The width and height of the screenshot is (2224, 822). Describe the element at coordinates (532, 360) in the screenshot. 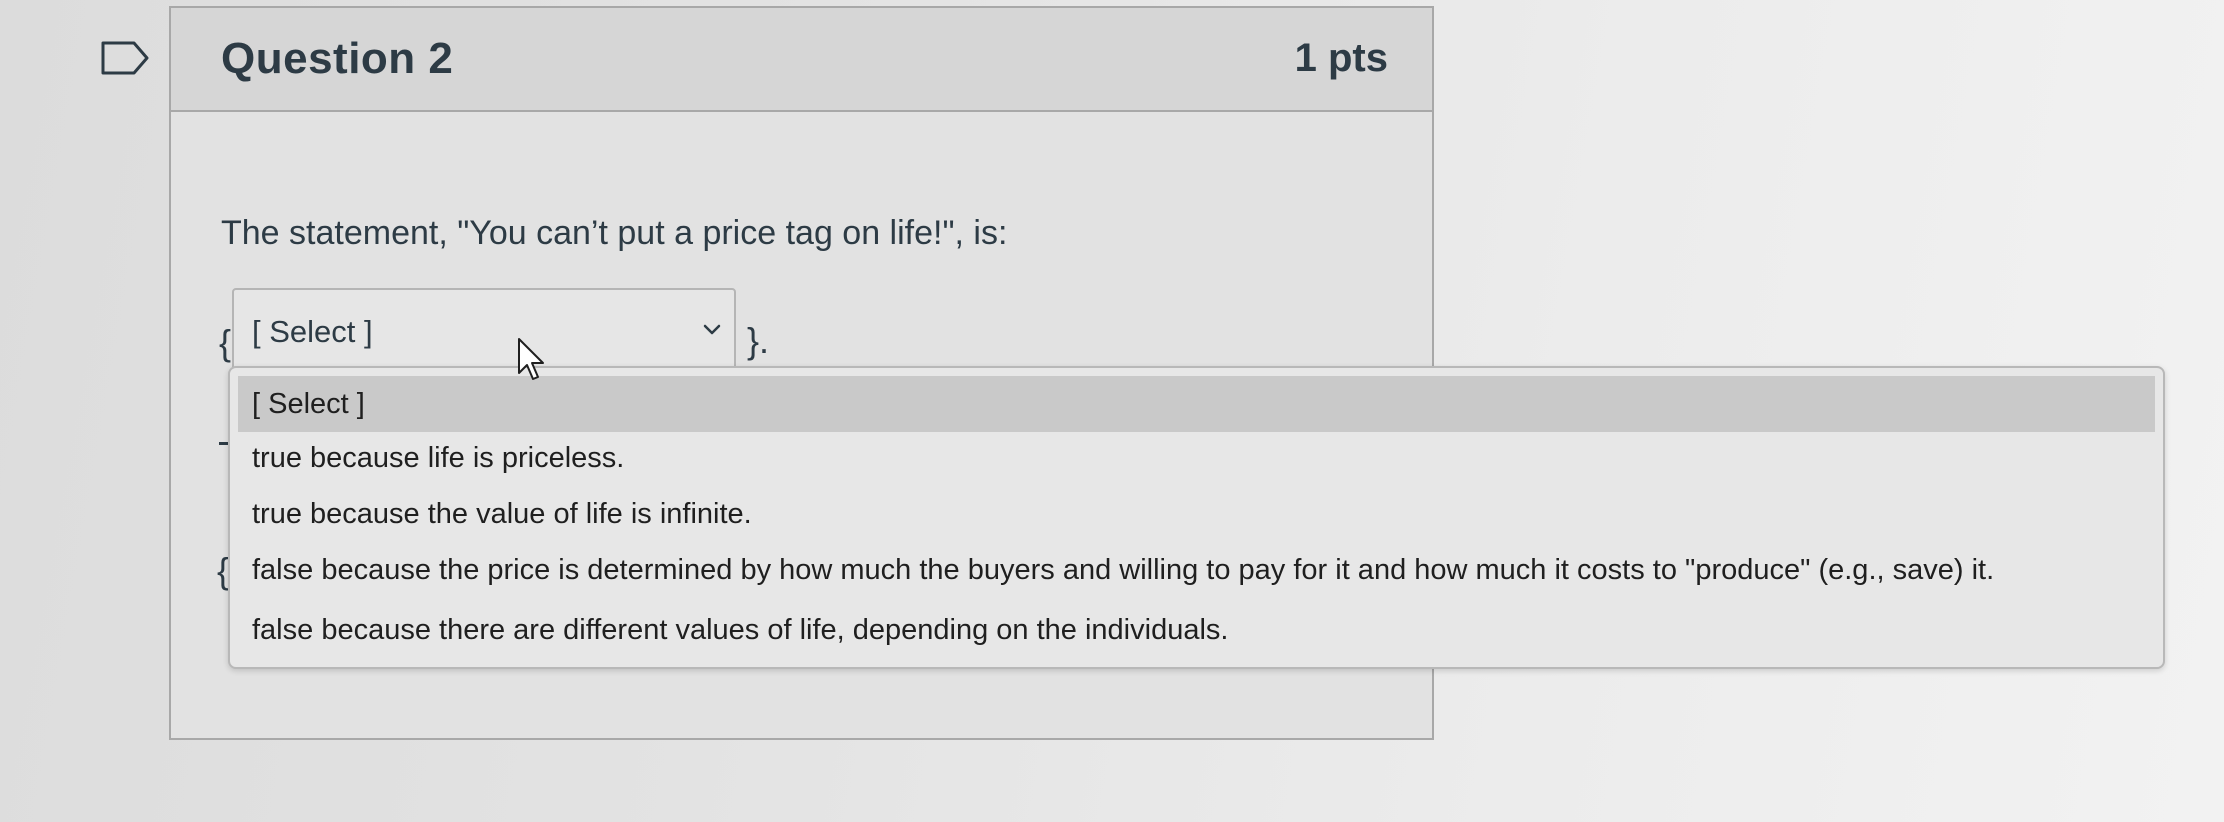

I see `mouse-pointer-icon` at that location.